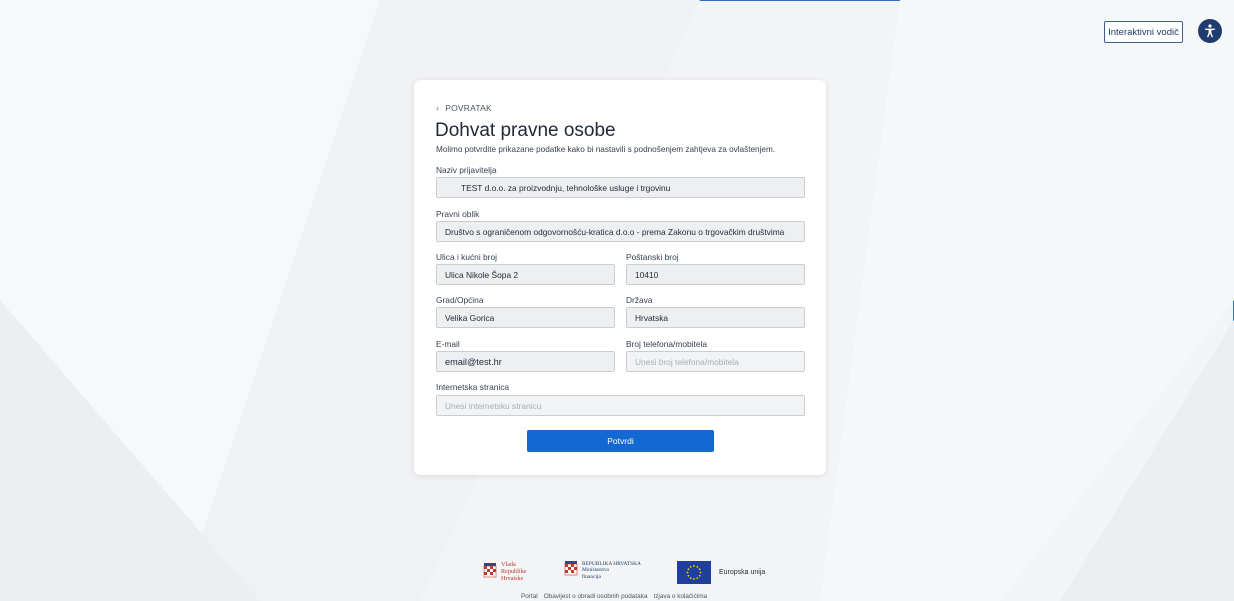  What do you see at coordinates (468, 108) in the screenshot?
I see `back-label: POVRATAK` at bounding box center [468, 108].